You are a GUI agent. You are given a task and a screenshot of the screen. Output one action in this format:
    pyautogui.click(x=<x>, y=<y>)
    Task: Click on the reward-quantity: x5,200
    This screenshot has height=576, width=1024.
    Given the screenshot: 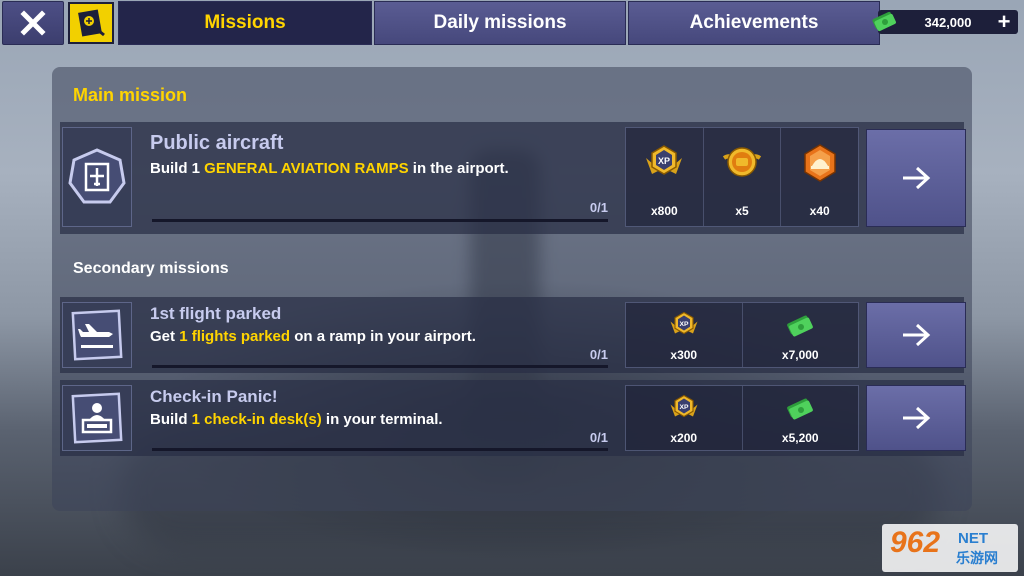 What is the action you would take?
    pyautogui.click(x=800, y=438)
    